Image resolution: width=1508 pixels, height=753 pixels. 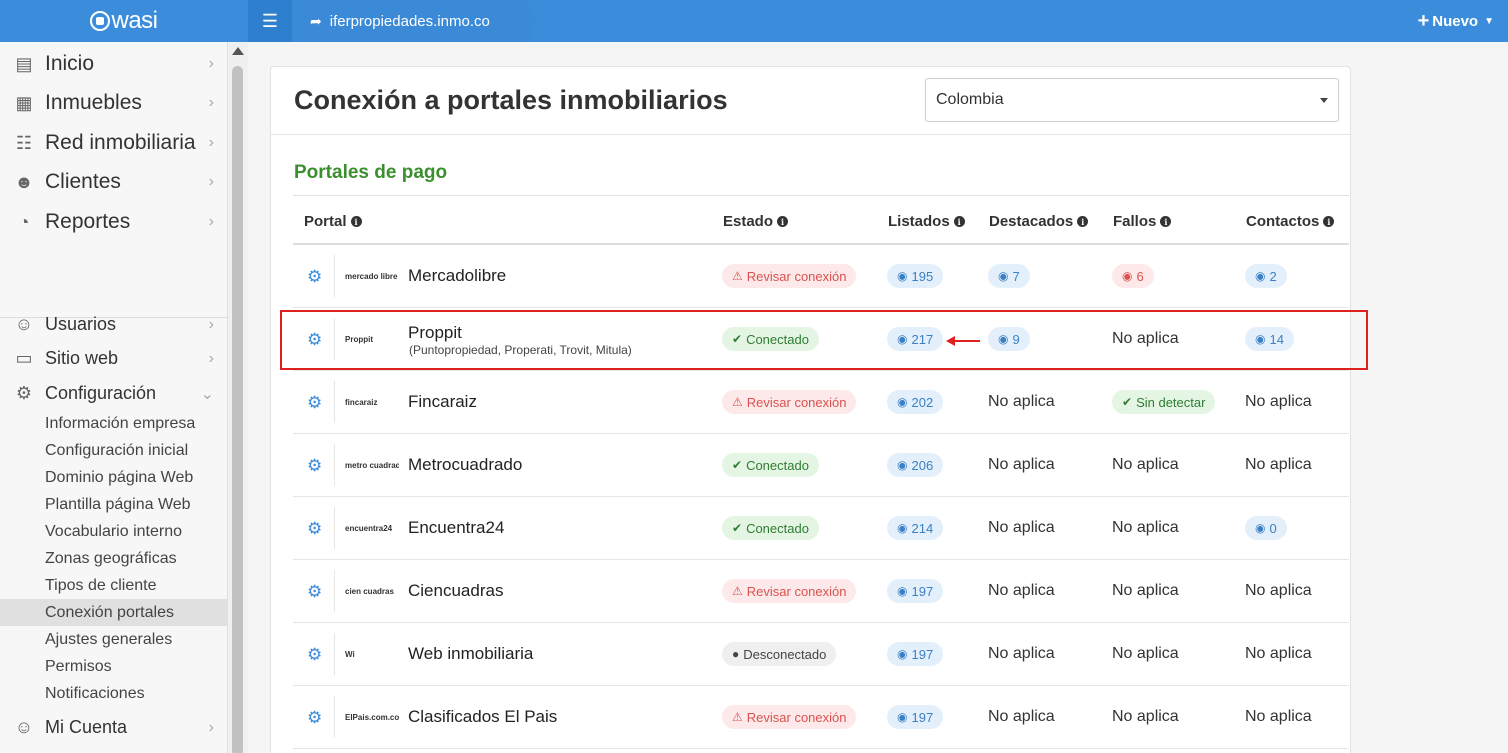 What do you see at coordinates (736, 654) in the screenshot?
I see `alert-circle-icon: ●` at bounding box center [736, 654].